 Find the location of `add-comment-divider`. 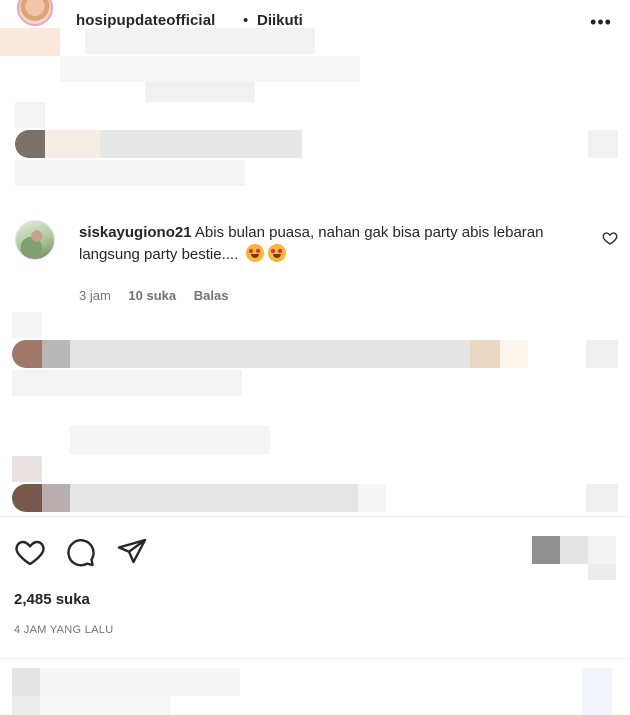

add-comment-divider is located at coordinates (315, 658).